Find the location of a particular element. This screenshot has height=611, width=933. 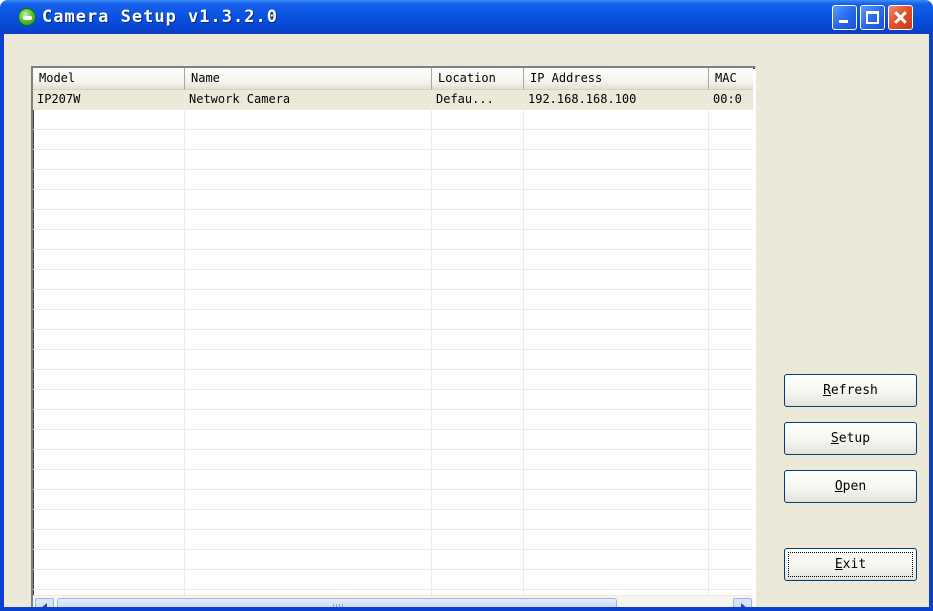

cell-name: Network Camera is located at coordinates (308, 100).